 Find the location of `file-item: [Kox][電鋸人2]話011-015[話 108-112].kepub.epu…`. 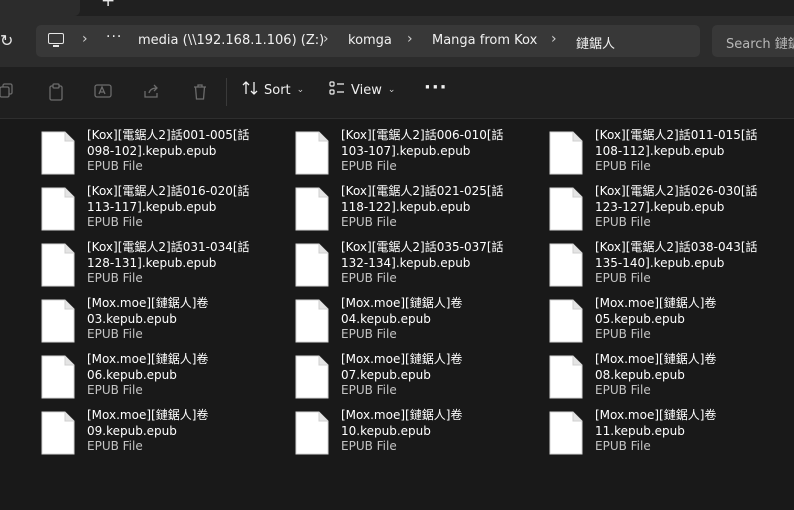

file-item: [Kox][電鋸人2]話011-015[話 108-112].kepub.epu… is located at coordinates (669, 155).